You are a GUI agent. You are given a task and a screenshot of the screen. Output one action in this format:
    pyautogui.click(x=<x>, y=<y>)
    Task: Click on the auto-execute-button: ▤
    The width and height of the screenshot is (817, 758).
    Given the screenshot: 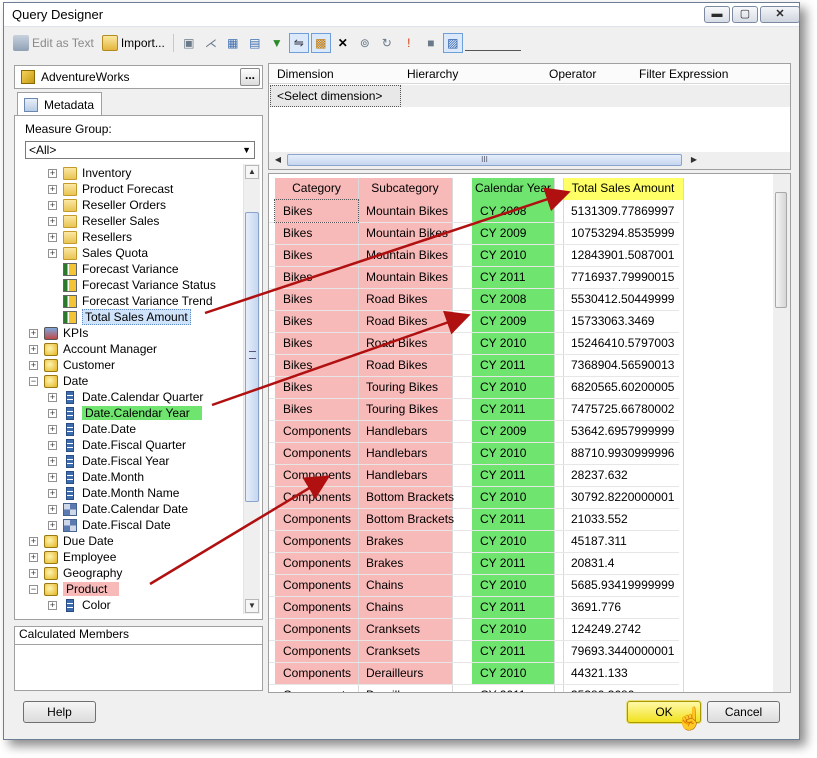 What is the action you would take?
    pyautogui.click(x=255, y=43)
    